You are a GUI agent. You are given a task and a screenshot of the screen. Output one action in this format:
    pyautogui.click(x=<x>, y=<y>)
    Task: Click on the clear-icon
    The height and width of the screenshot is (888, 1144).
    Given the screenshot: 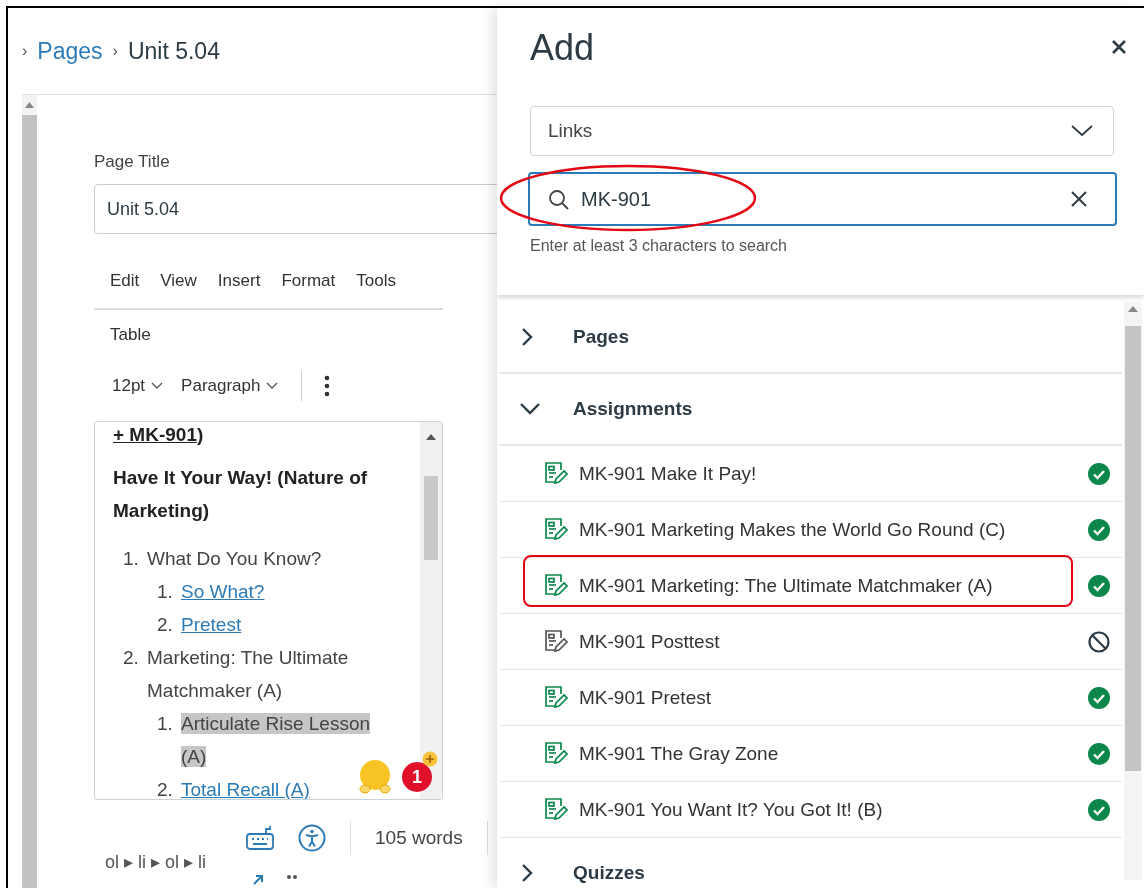 What is the action you would take?
    pyautogui.click(x=1079, y=199)
    